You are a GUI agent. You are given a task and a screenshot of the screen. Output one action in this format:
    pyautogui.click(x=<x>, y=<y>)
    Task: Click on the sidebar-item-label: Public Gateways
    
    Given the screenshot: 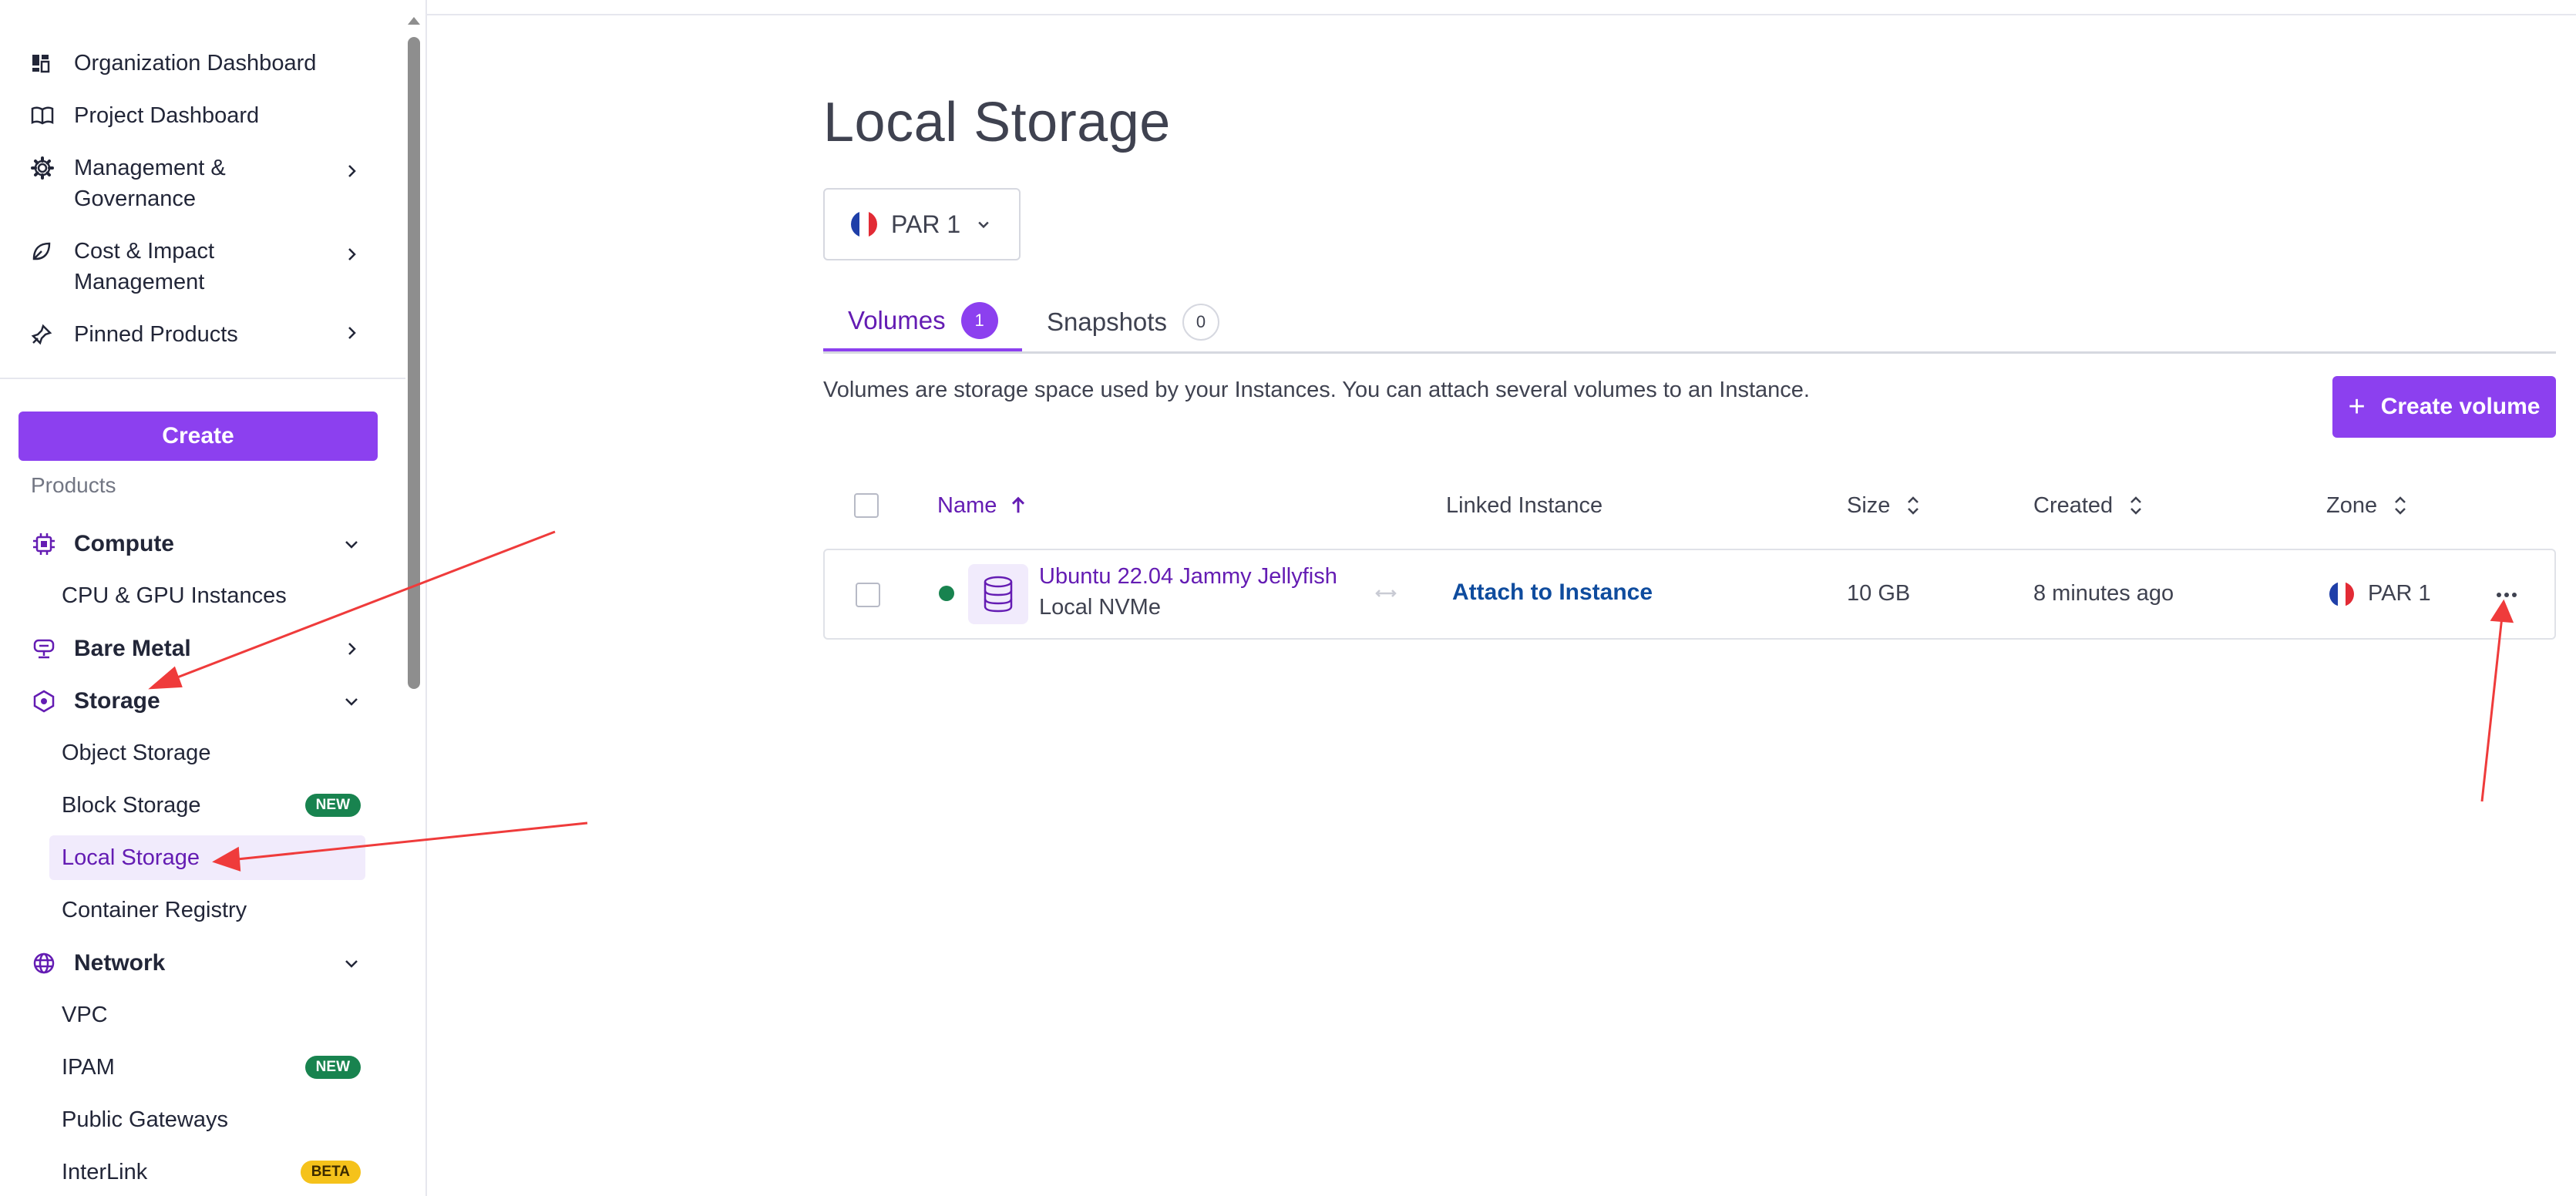 What is the action you would take?
    pyautogui.click(x=145, y=1119)
    